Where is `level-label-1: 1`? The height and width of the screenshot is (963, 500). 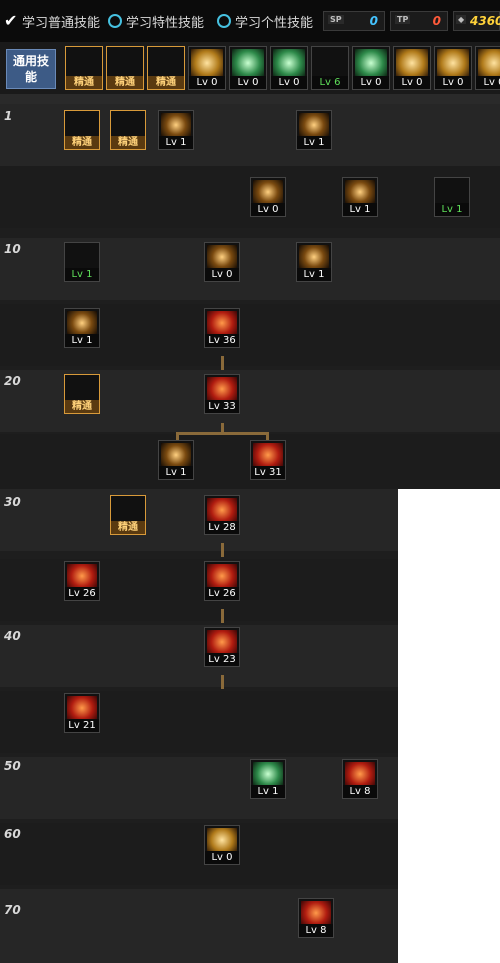 level-label-1: 1 is located at coordinates (8, 116).